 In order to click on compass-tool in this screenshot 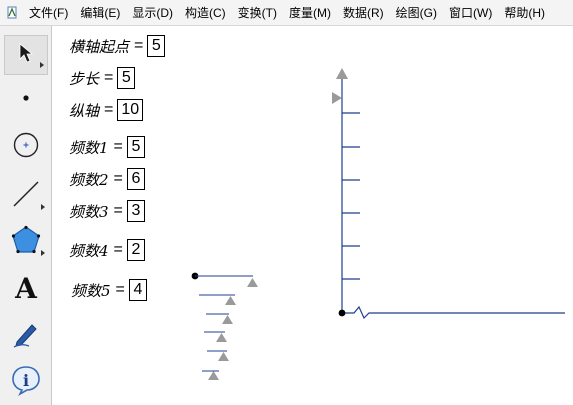, I will do `click(26, 147)`.